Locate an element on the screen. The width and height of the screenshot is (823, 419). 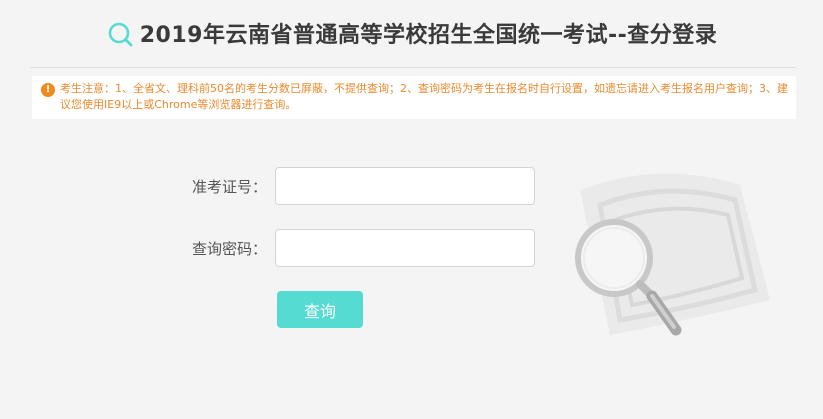
exam-number-row: 准考证号： is located at coordinates (350, 186).